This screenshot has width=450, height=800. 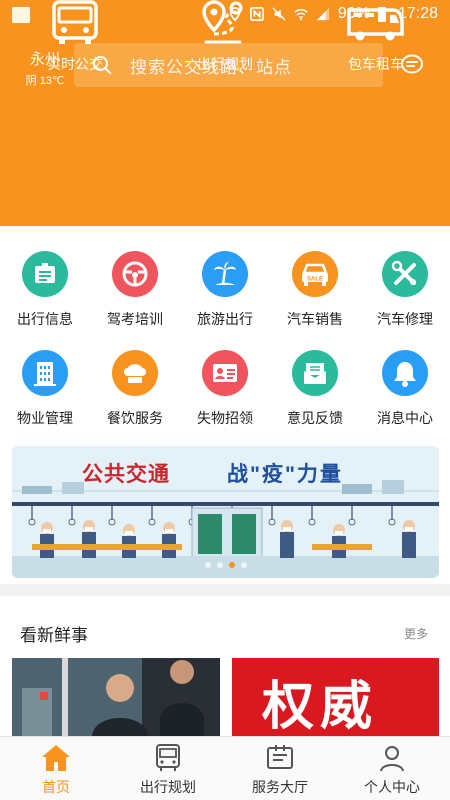 I want to click on top-nav-label: 实时公交, so click(x=75, y=64).